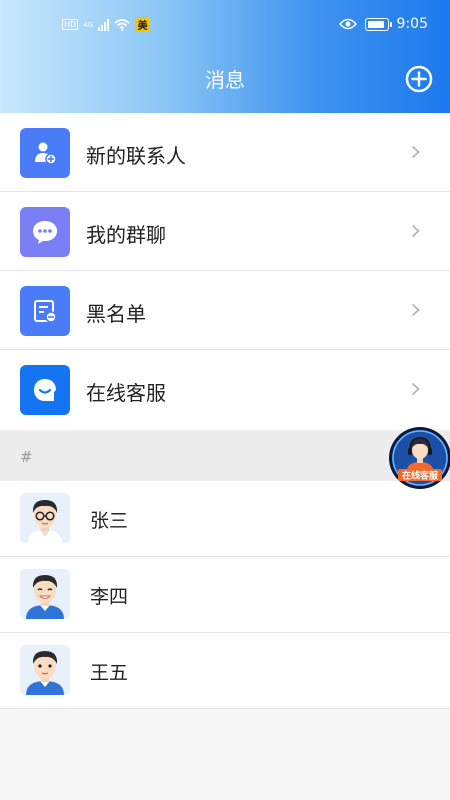  I want to click on service-icon, so click(45, 390).